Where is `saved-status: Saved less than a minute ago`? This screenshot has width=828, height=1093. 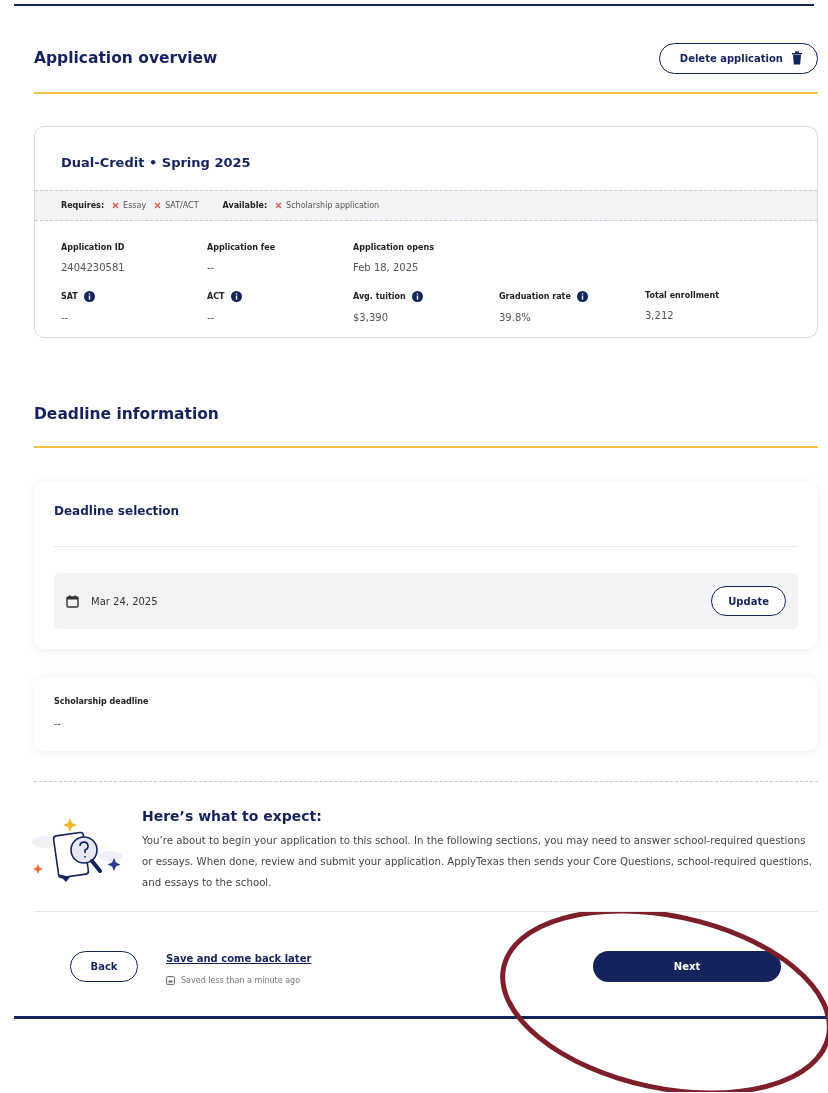 saved-status: Saved less than a minute ago is located at coordinates (241, 980).